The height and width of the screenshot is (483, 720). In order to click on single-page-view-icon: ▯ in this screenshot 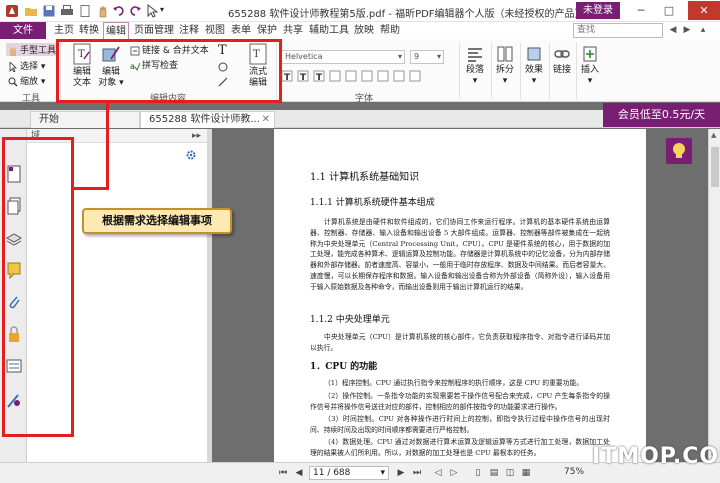, I will do `click(478, 473)`.